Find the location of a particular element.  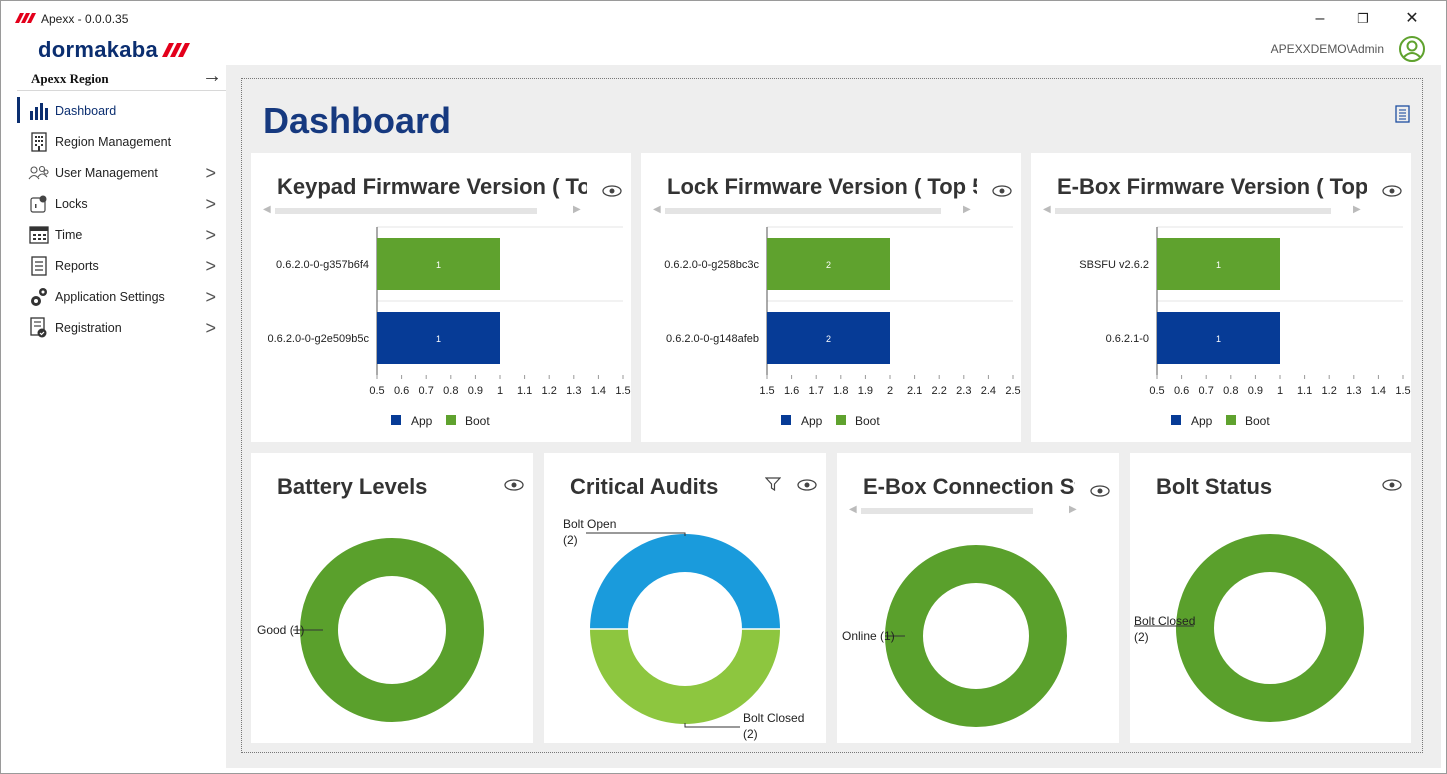

ebox-connection-card: E-Box Connection St ◀ ▶ Online (1) is located at coordinates (978, 598).